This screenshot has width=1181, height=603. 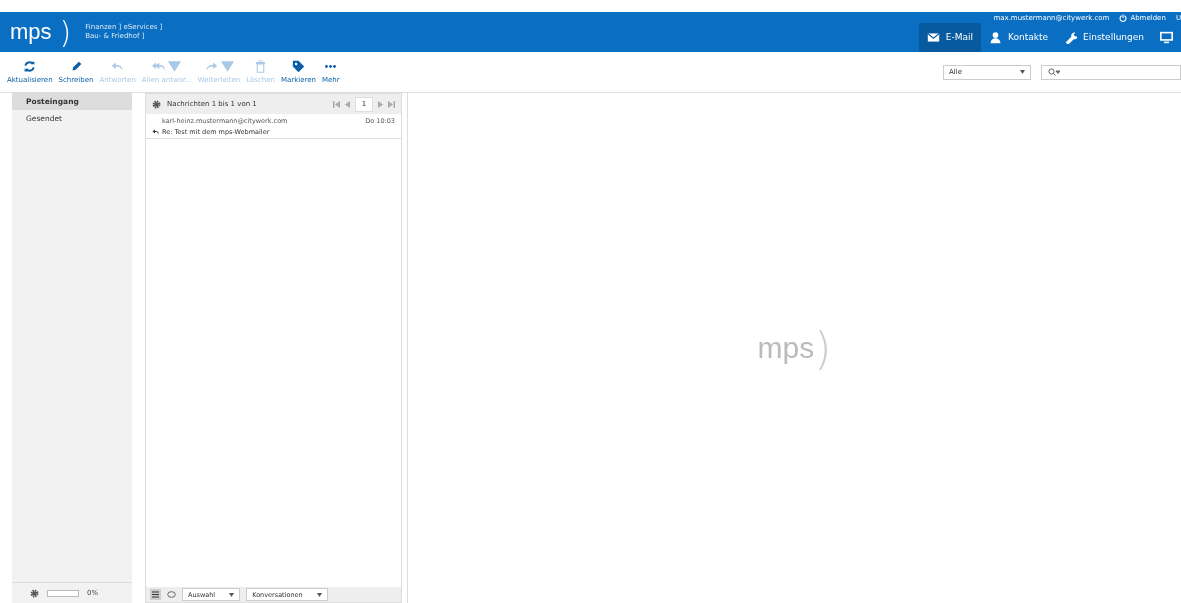 I want to click on power-icon, so click(x=1123, y=17).